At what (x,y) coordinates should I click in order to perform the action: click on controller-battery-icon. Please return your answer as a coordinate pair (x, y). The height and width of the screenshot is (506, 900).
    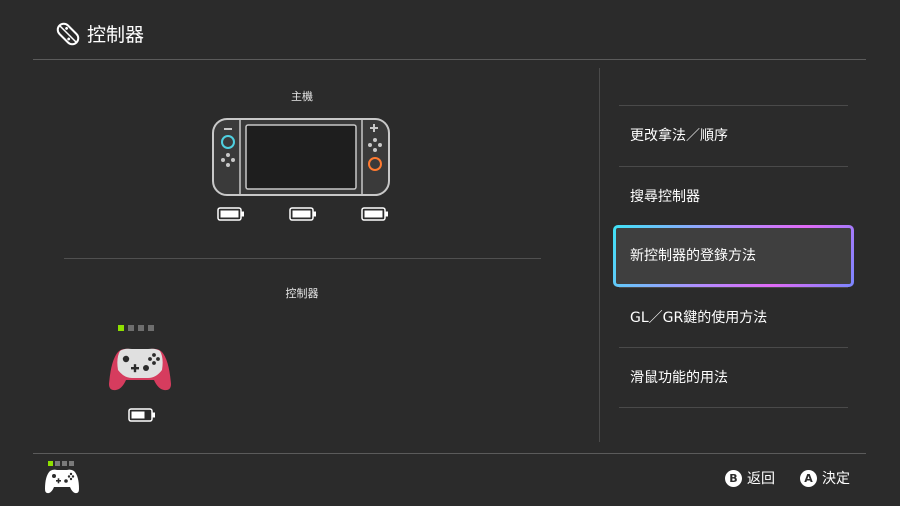
    Looking at the image, I should click on (141, 415).